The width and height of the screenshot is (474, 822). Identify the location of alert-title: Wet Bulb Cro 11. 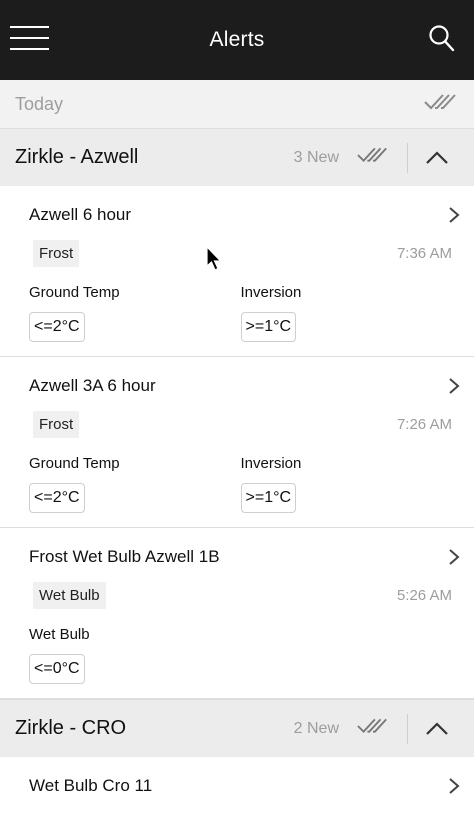
(91, 785).